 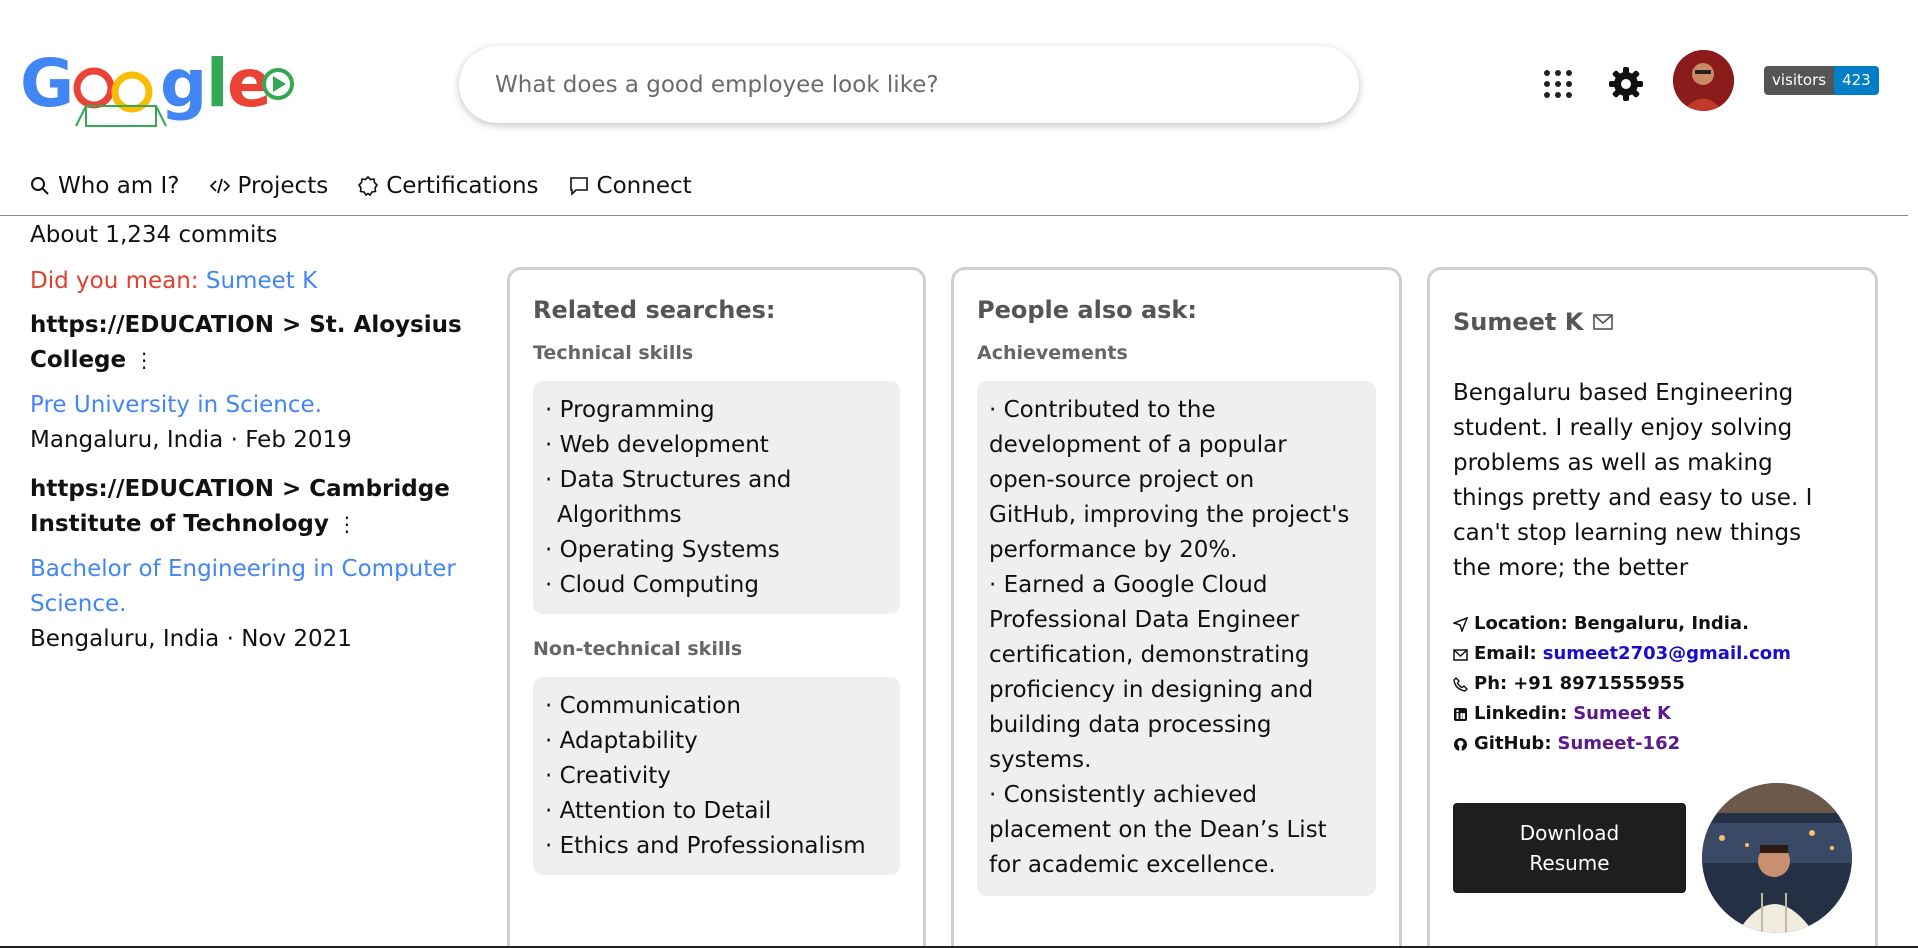 I want to click on avatar, so click(x=1703, y=80).